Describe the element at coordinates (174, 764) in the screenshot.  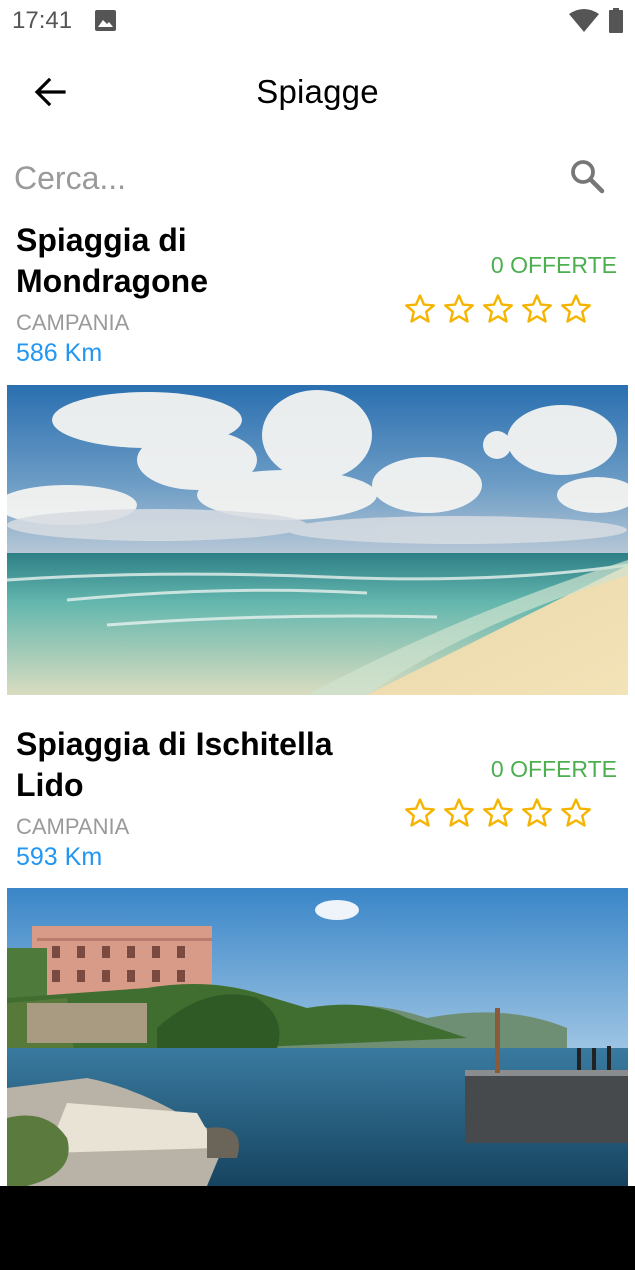
I see `beach-name: Spiaggia di Ischitella Lido` at that location.